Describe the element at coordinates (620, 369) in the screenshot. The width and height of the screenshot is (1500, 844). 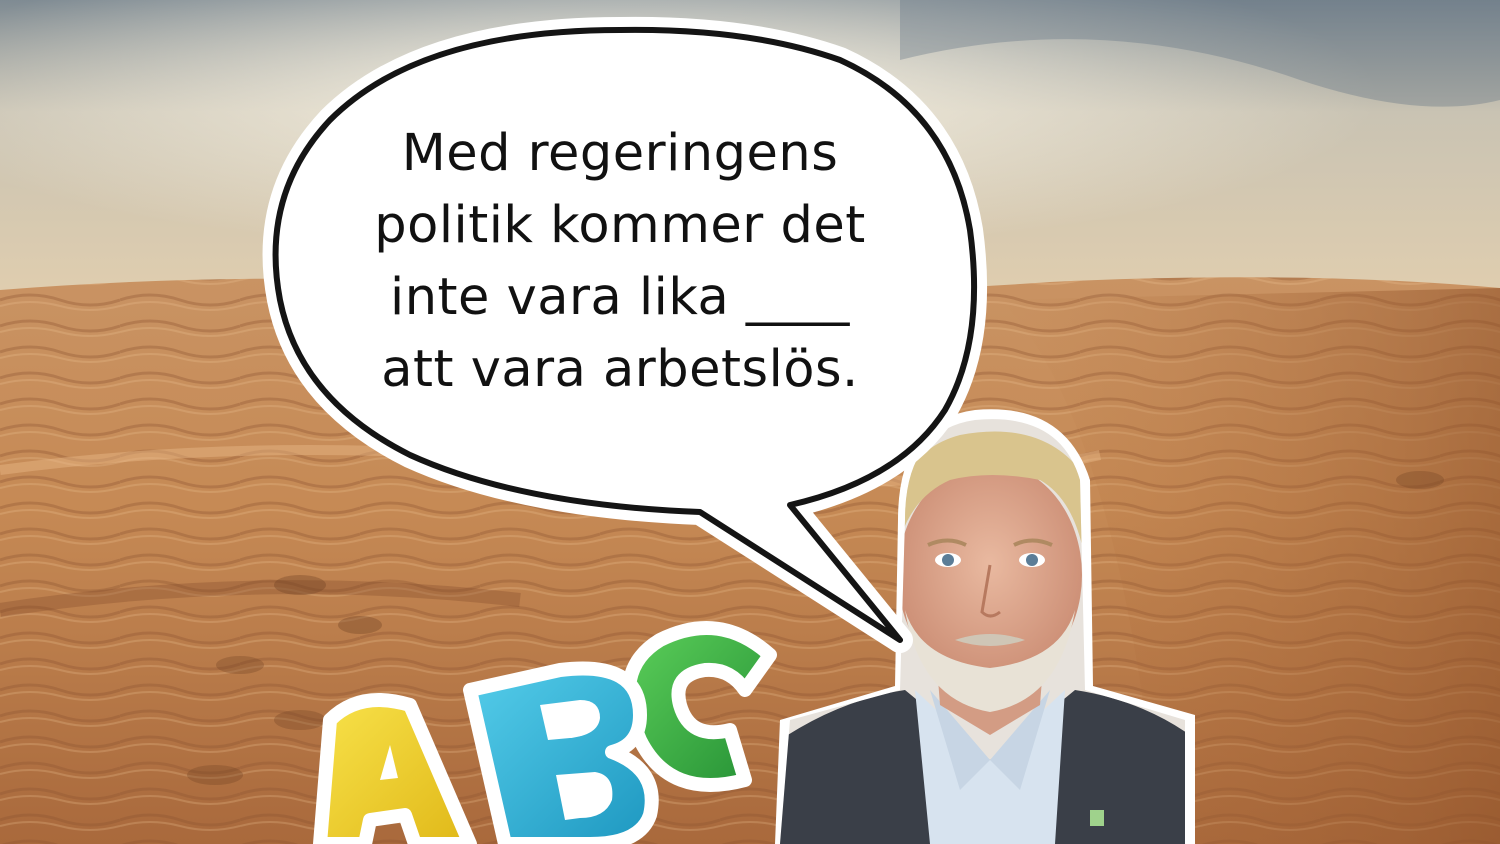
I see `speech-line-4: att vara arbetslös.` at that location.